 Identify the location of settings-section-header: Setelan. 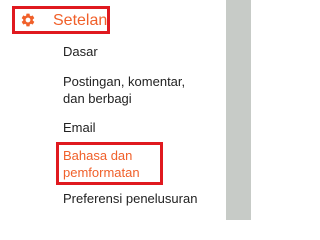
(61, 20).